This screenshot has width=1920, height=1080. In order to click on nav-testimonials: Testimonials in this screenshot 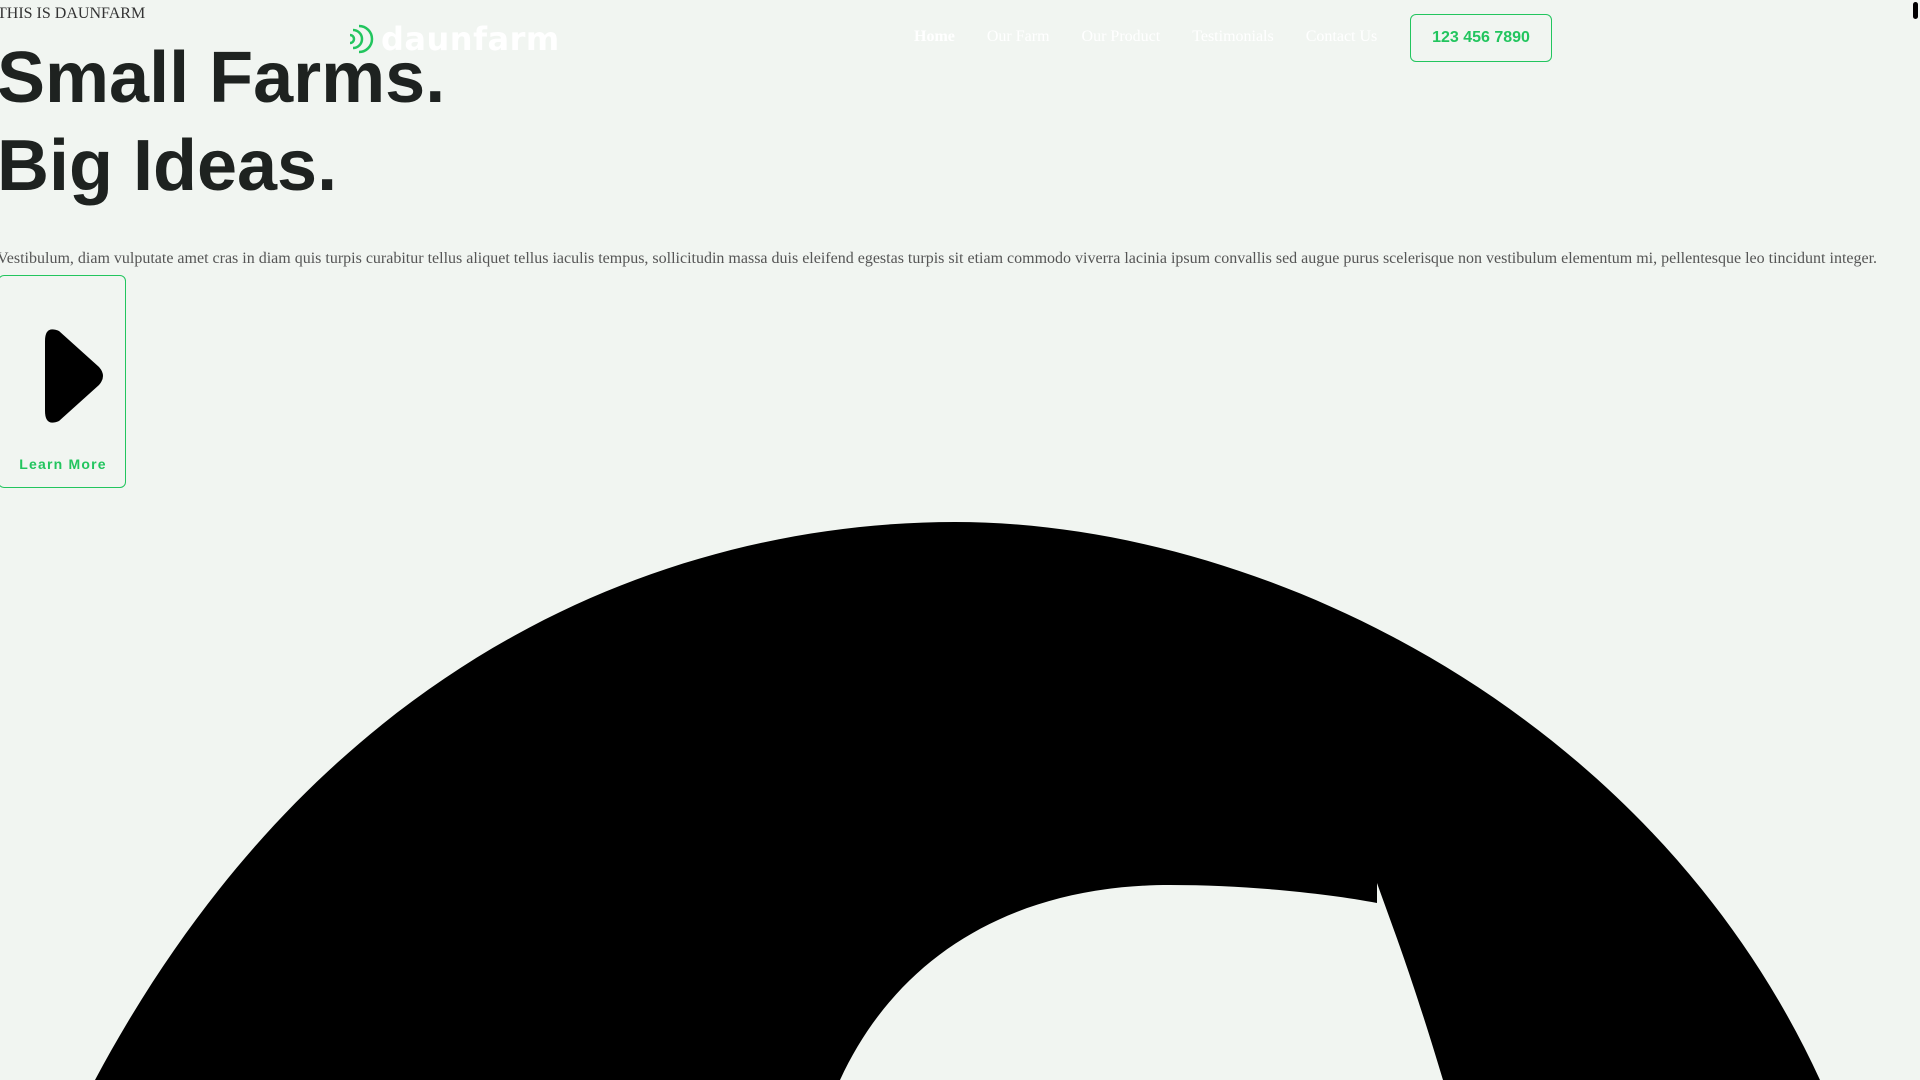, I will do `click(1233, 37)`.